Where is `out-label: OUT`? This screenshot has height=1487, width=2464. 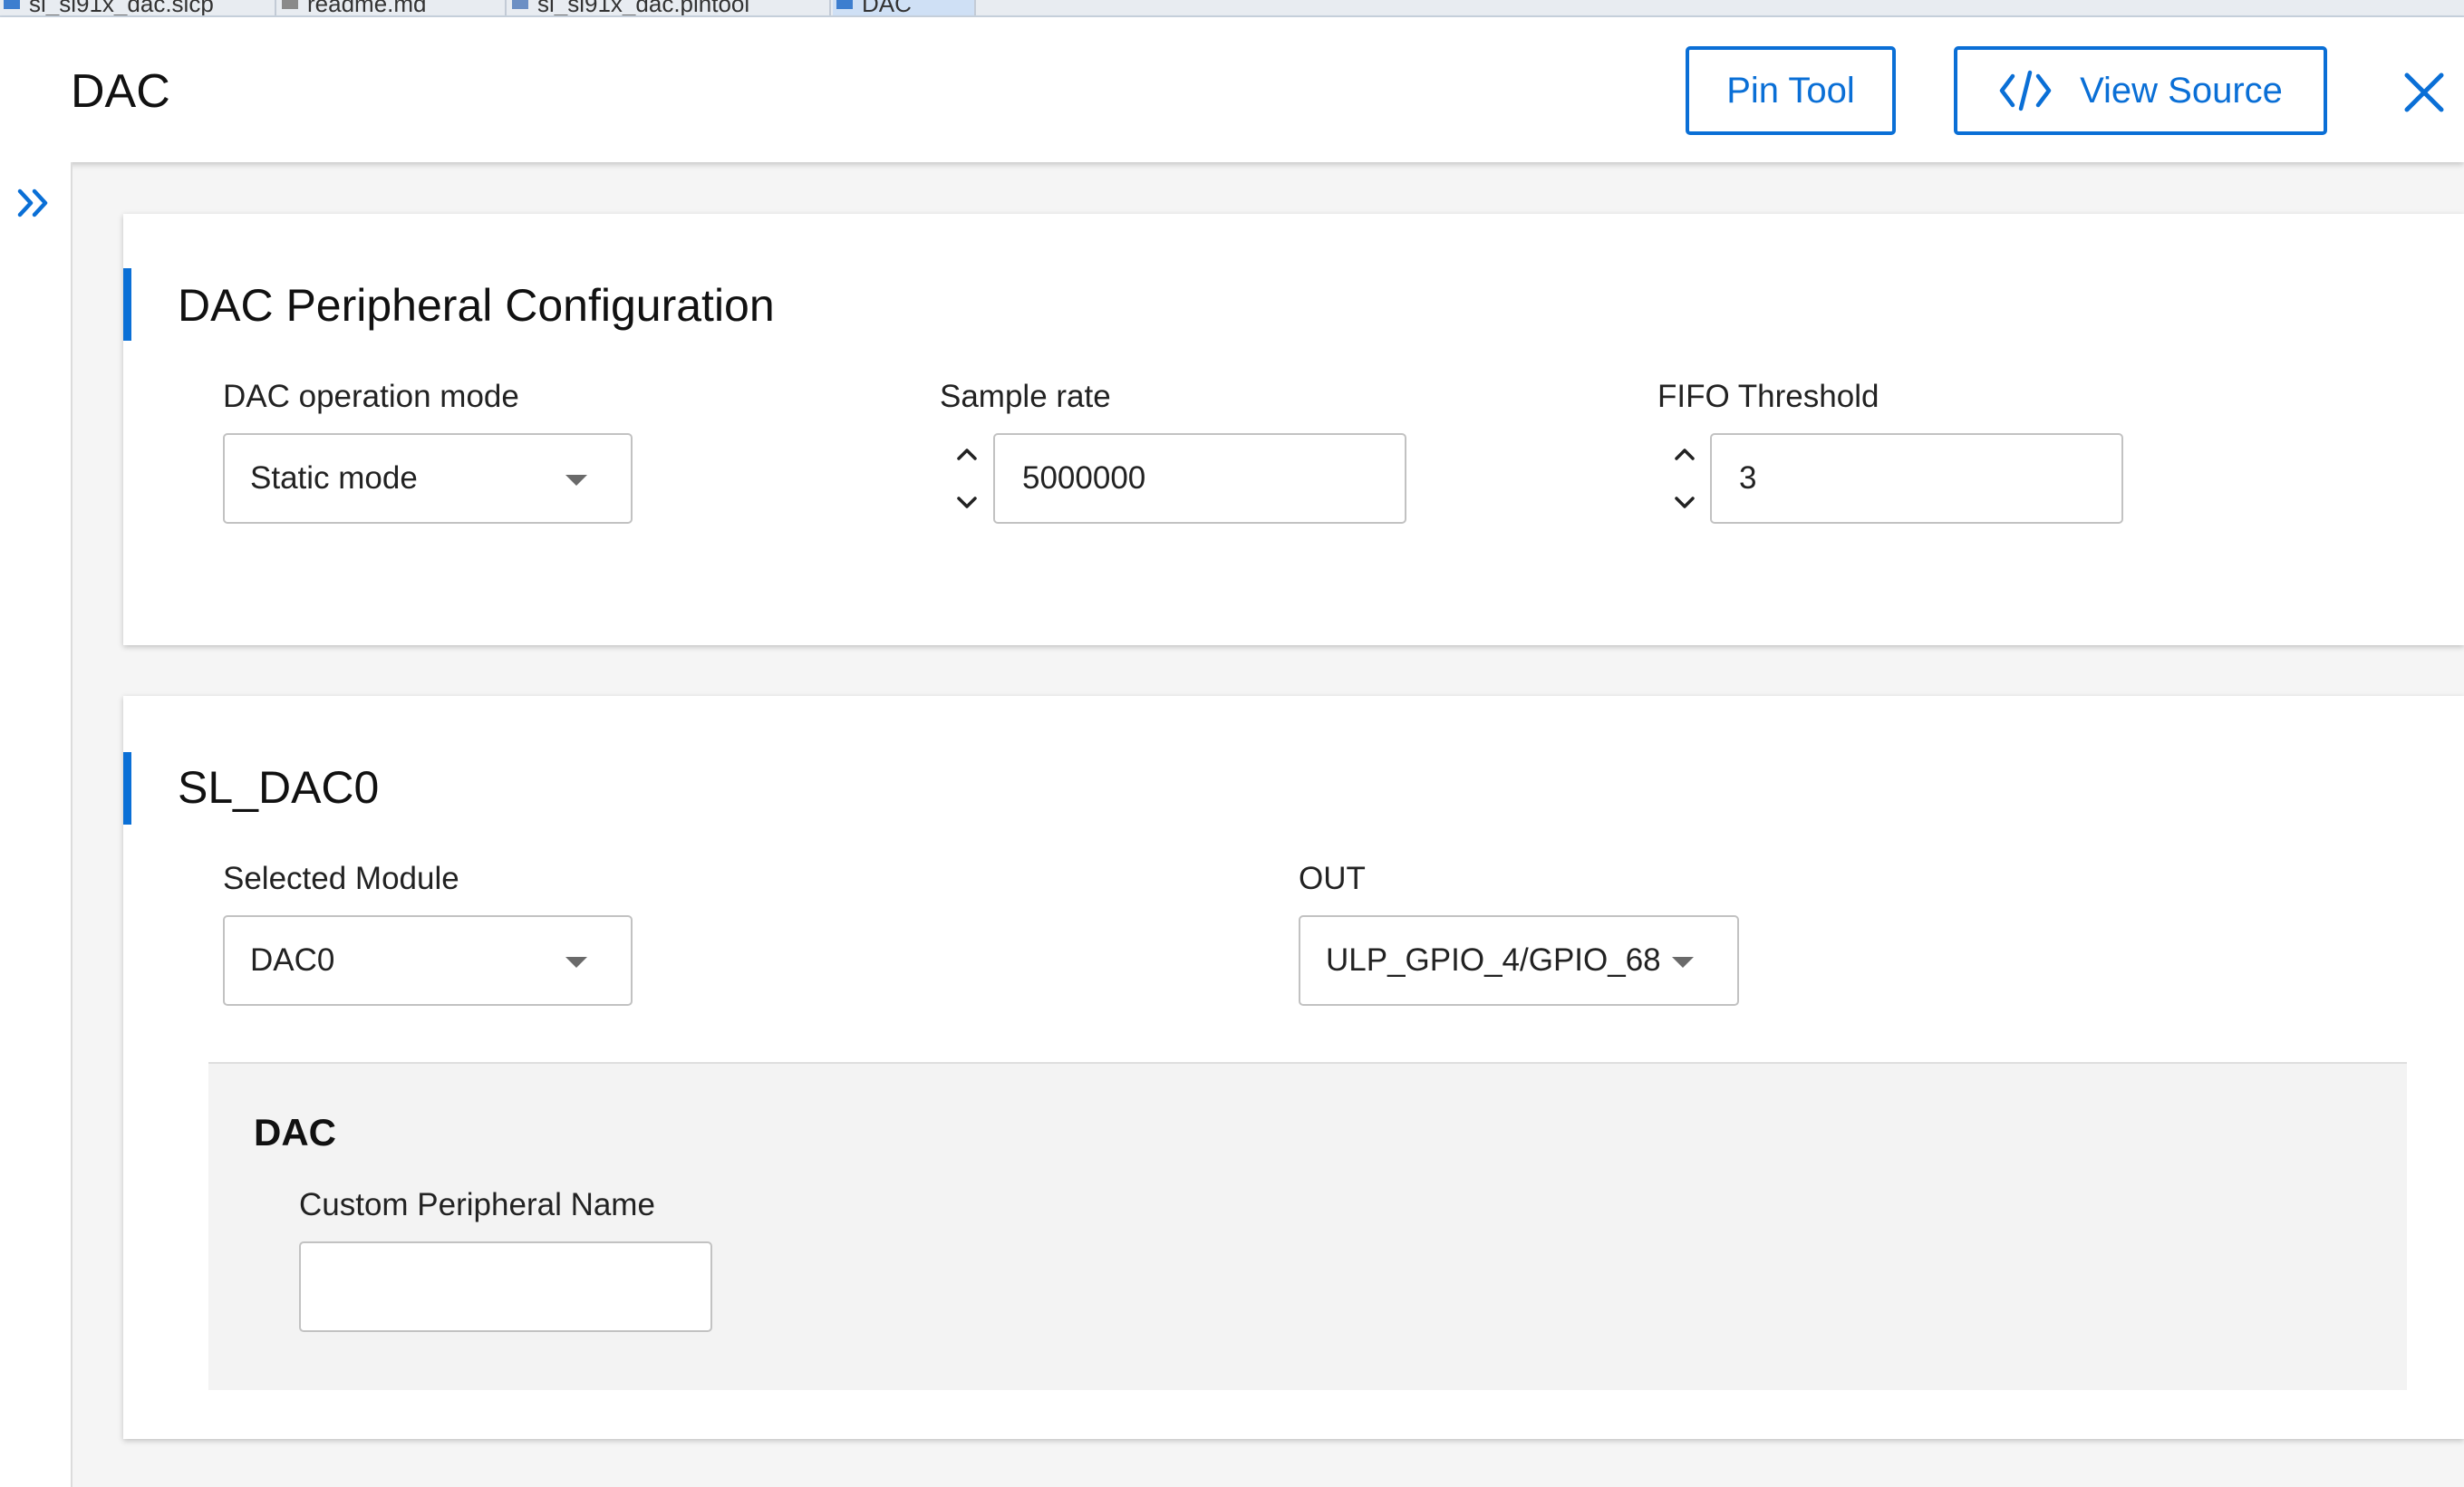
out-label: OUT is located at coordinates (1332, 879).